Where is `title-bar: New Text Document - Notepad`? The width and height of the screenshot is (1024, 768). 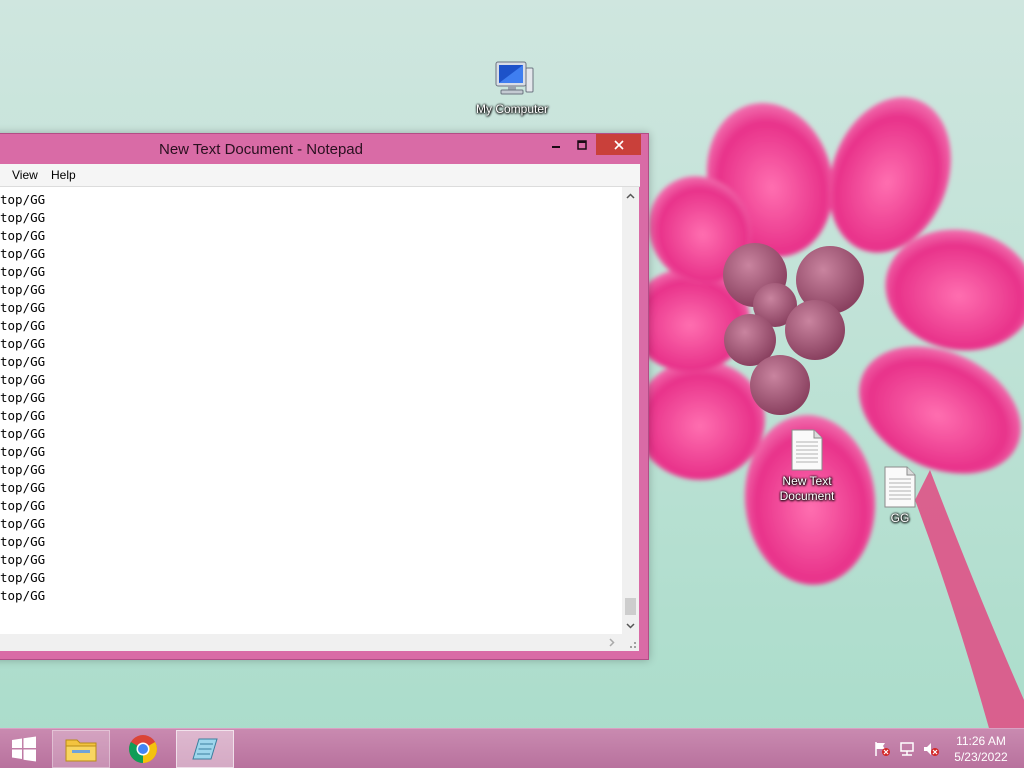 title-bar: New Text Document - Notepad is located at coordinates (324, 149).